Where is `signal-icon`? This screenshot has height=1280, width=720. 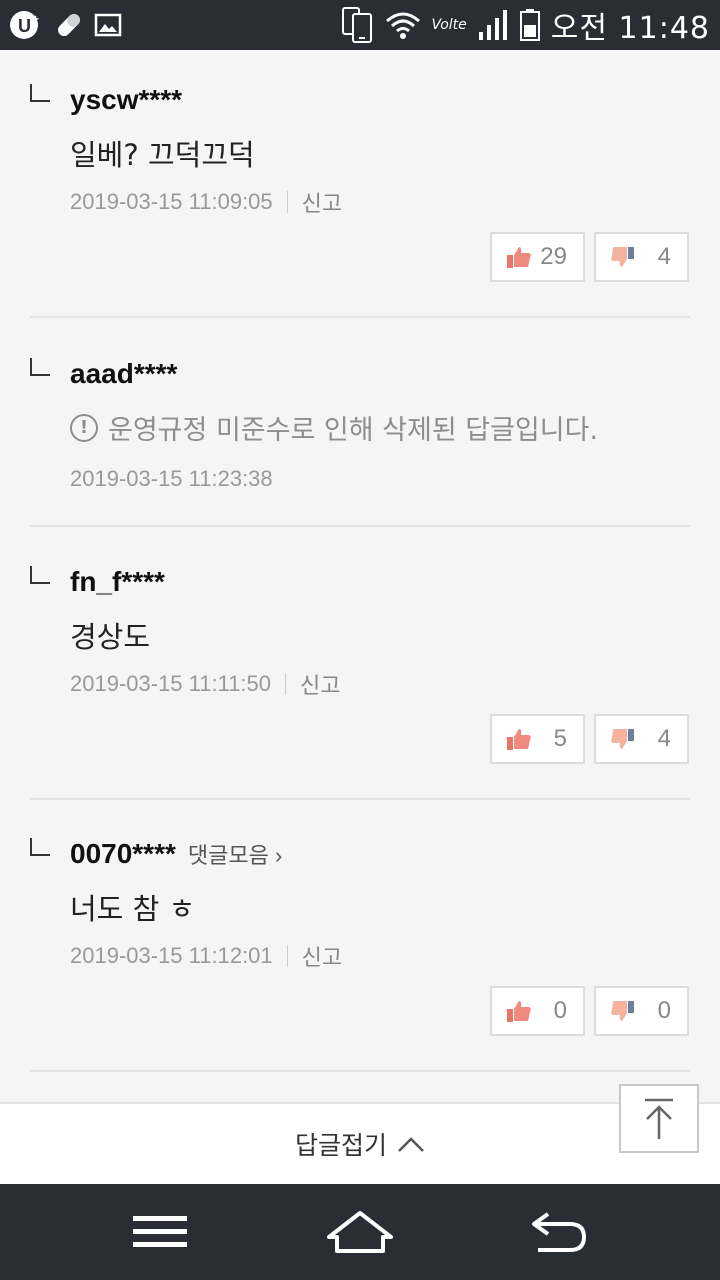
signal-icon is located at coordinates (492, 25).